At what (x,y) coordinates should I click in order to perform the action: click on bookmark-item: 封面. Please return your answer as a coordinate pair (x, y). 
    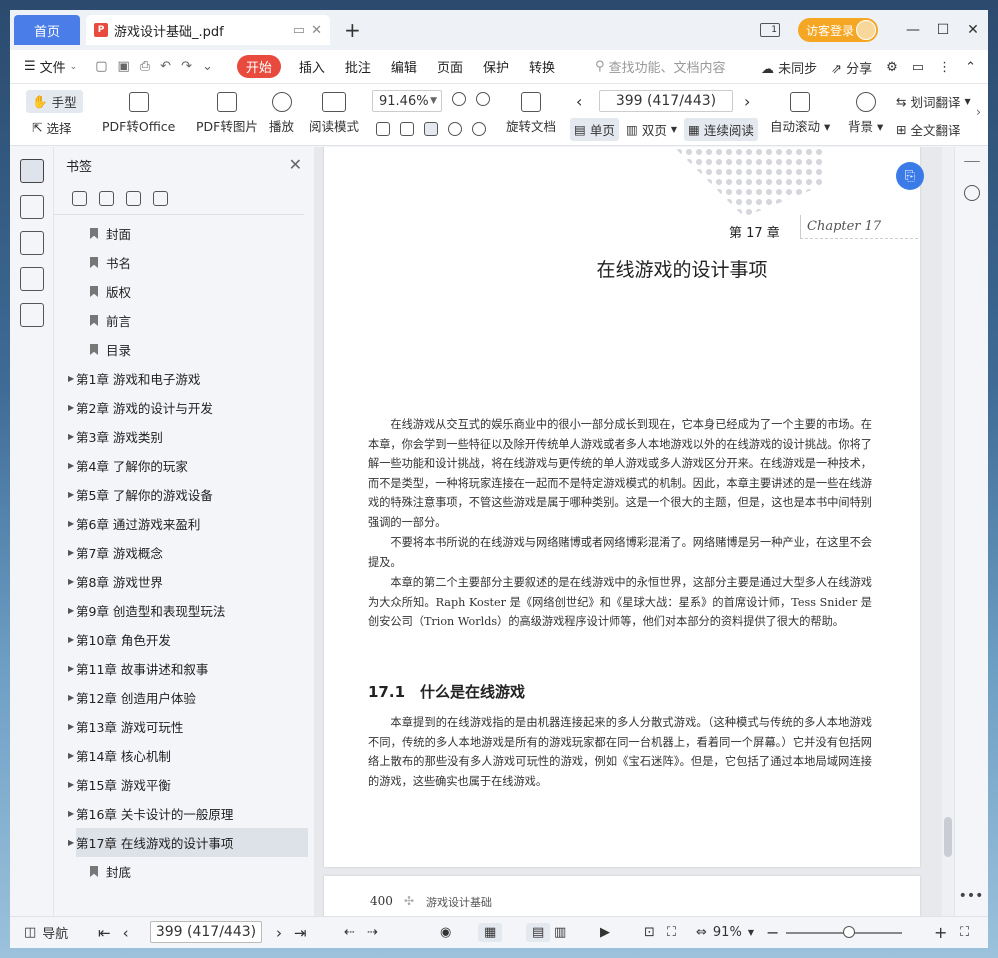
    Looking at the image, I should click on (181, 233).